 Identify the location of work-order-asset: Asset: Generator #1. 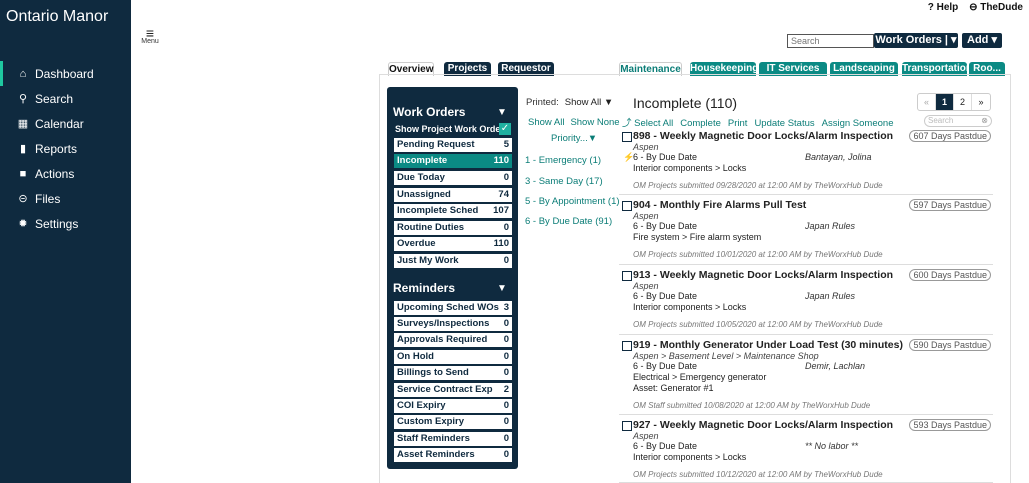
(673, 388).